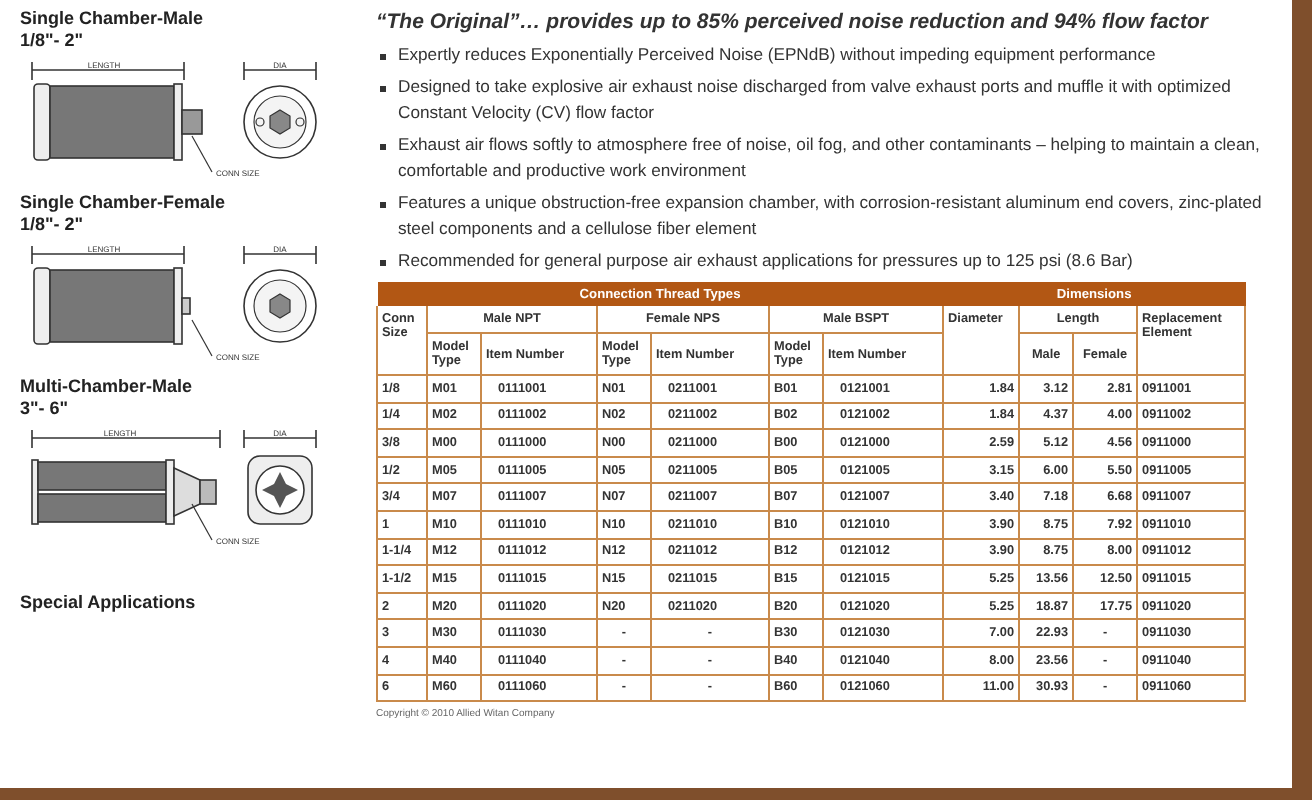  What do you see at coordinates (831, 216) in the screenshot?
I see `bullet-text: Features a unique obstruction-free expansion chamber, with corrosion-resistant aluminum end covers, zinc-plated steel components and a cellulose fiber element` at bounding box center [831, 216].